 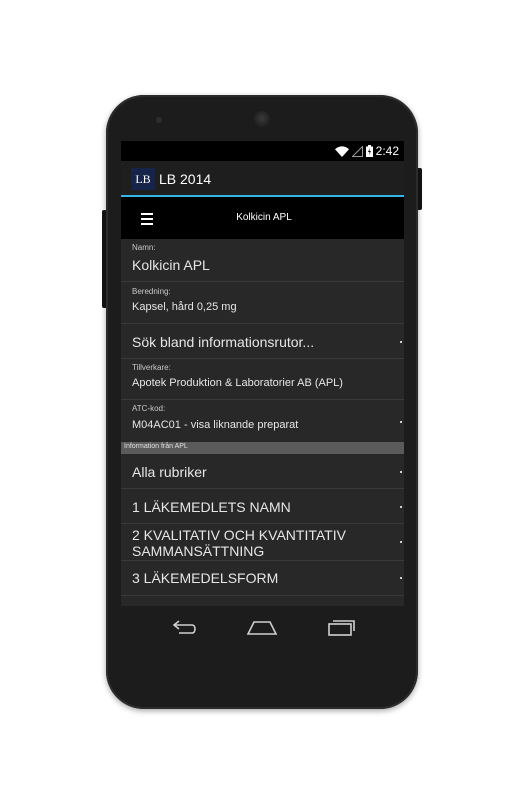 What do you see at coordinates (369, 151) in the screenshot?
I see `battery-icon` at bounding box center [369, 151].